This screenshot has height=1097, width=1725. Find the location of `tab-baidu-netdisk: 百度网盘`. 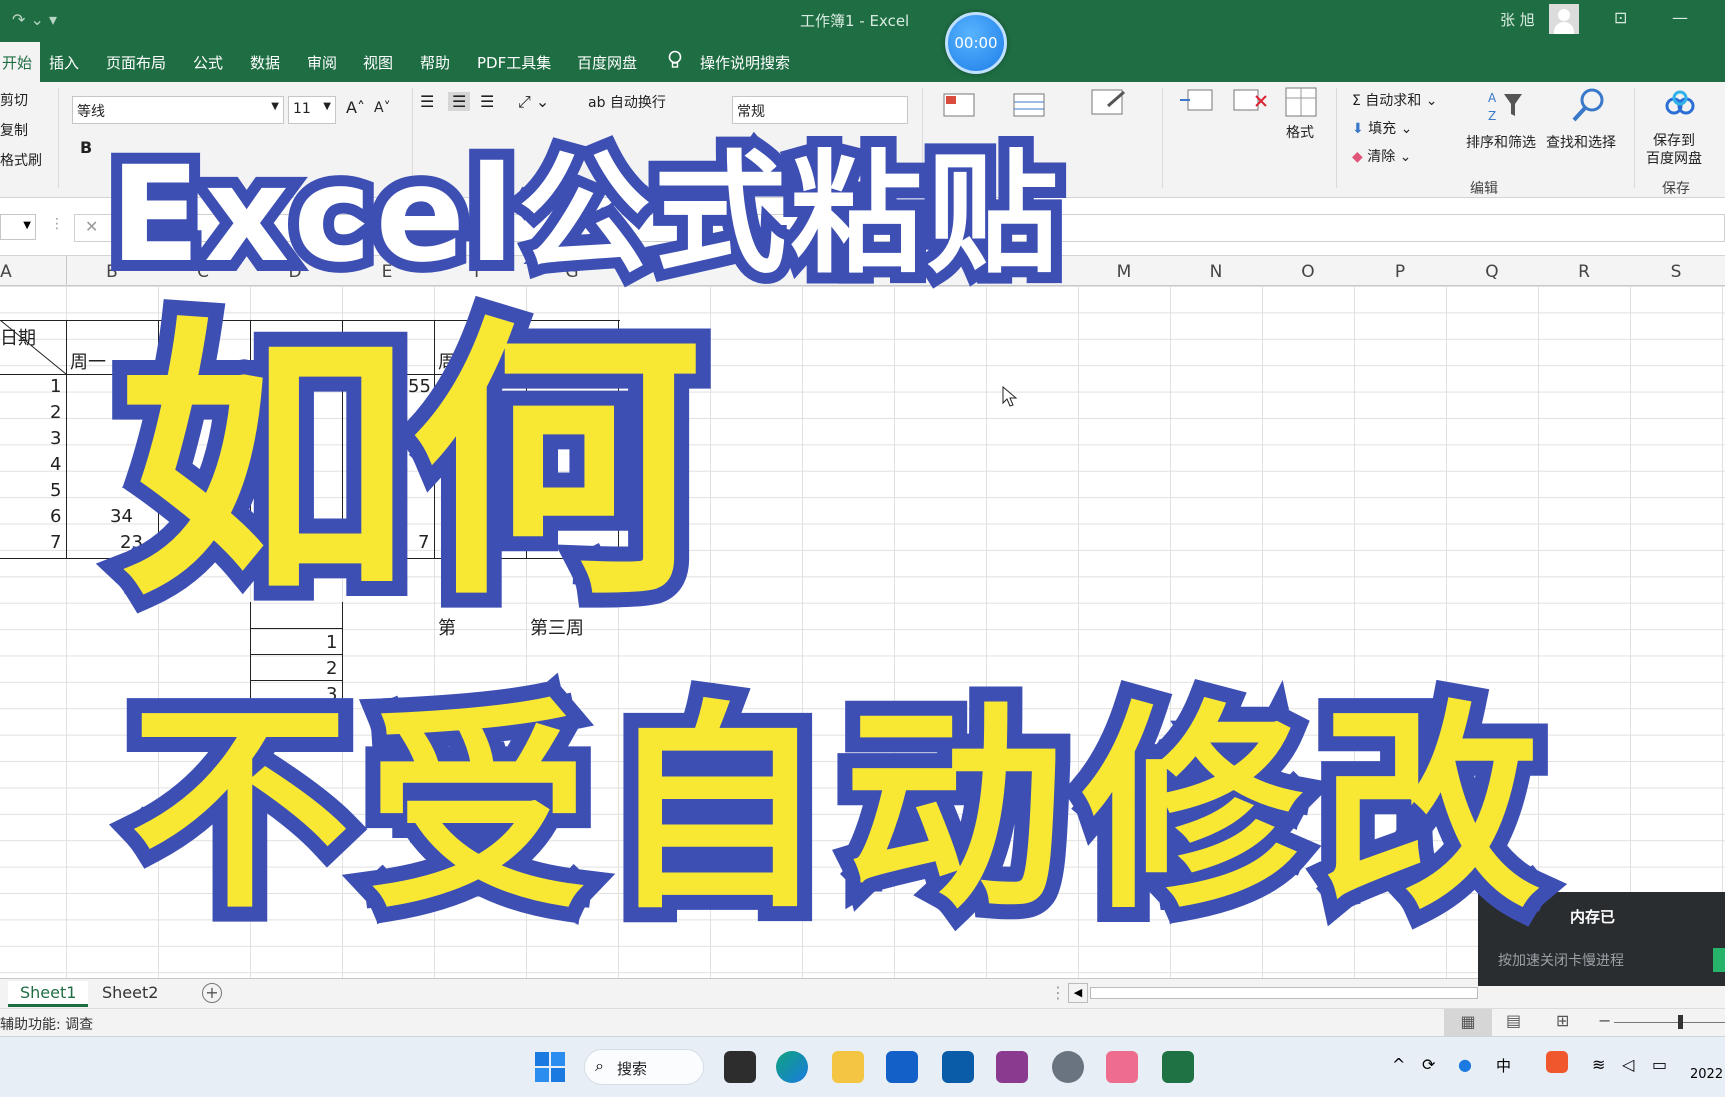

tab-baidu-netdisk: 百度网盘 is located at coordinates (607, 62).